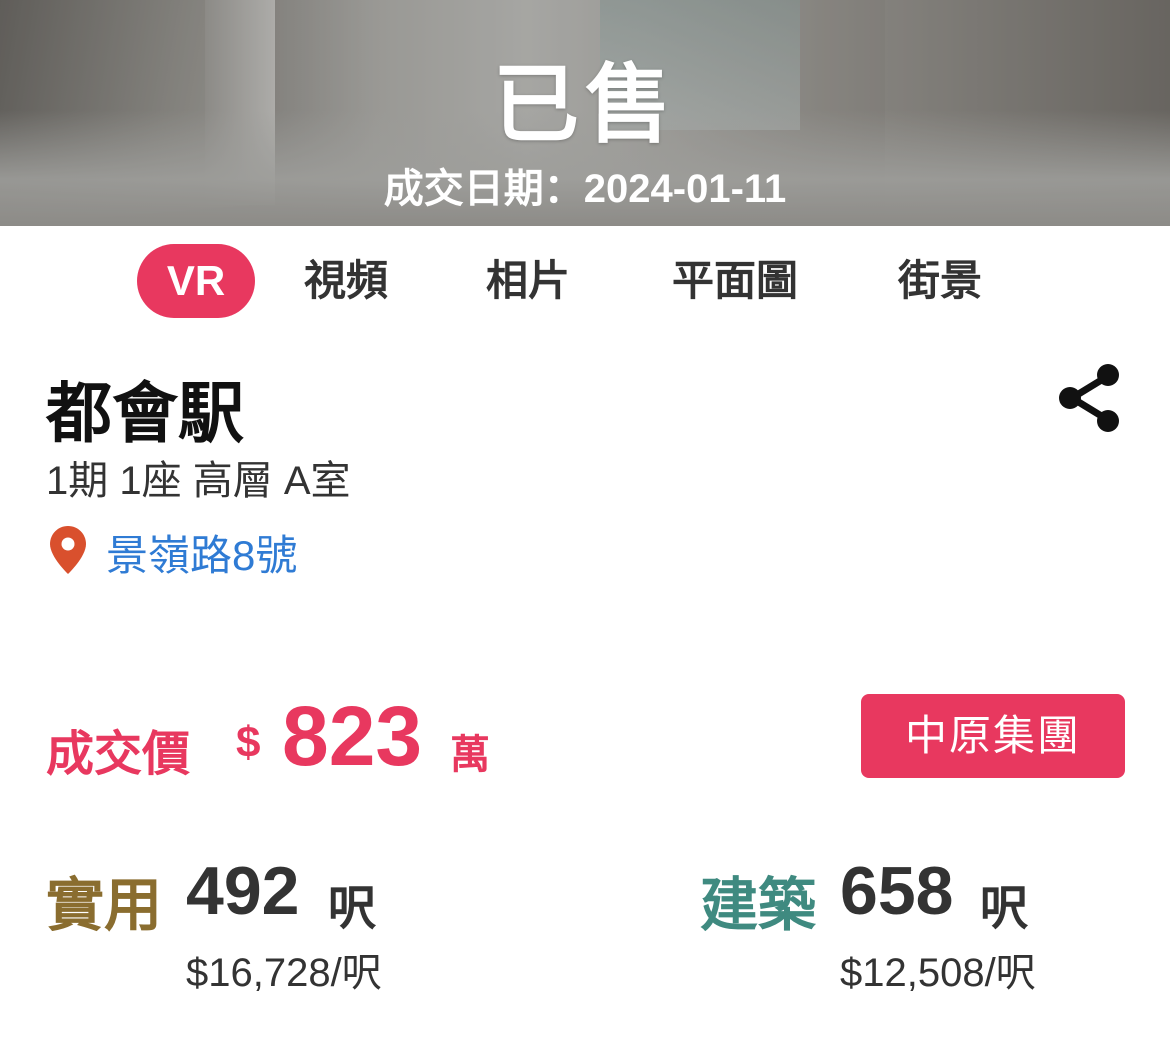 The width and height of the screenshot is (1170, 1049). Describe the element at coordinates (1004, 908) in the screenshot. I see `gross-area-unit: 呎` at that location.